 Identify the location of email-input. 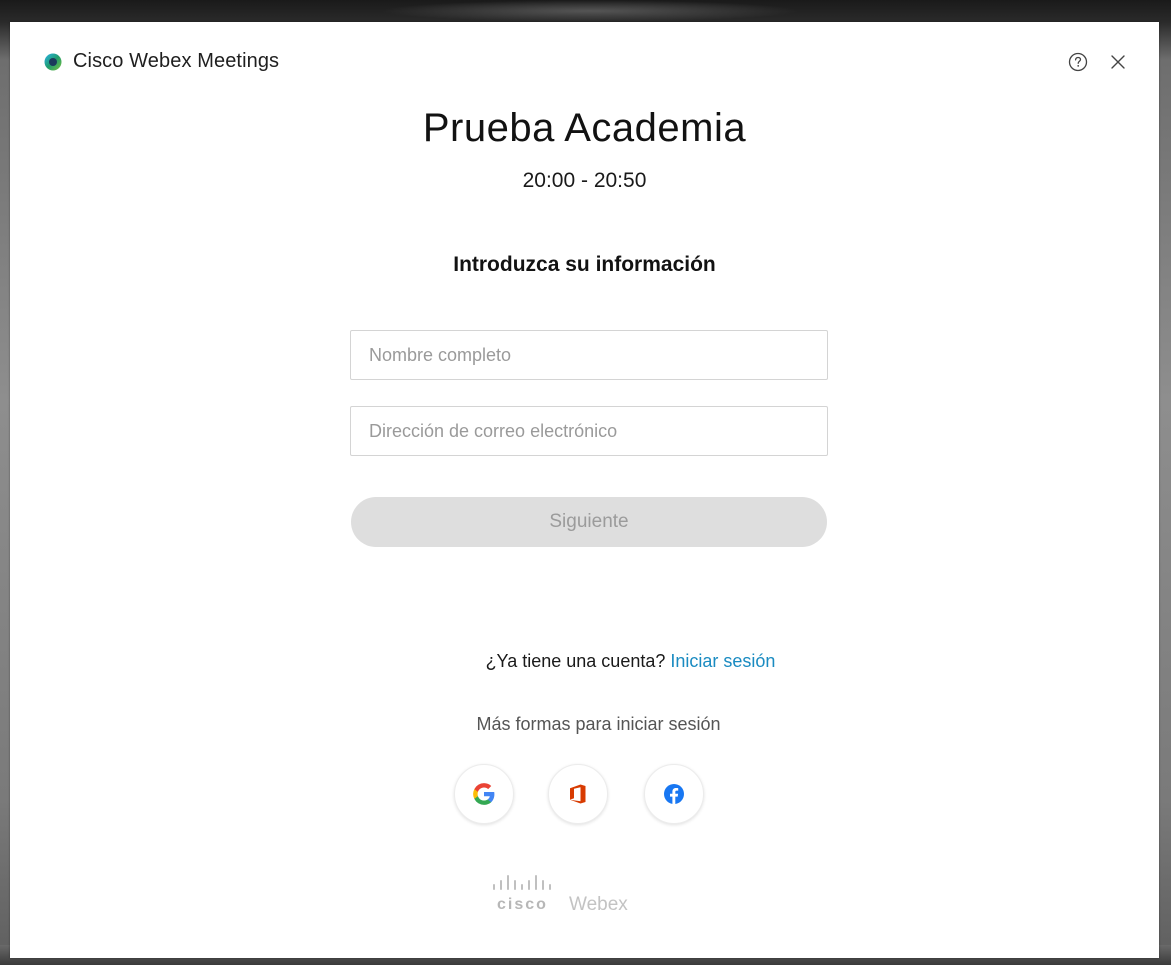
(589, 431).